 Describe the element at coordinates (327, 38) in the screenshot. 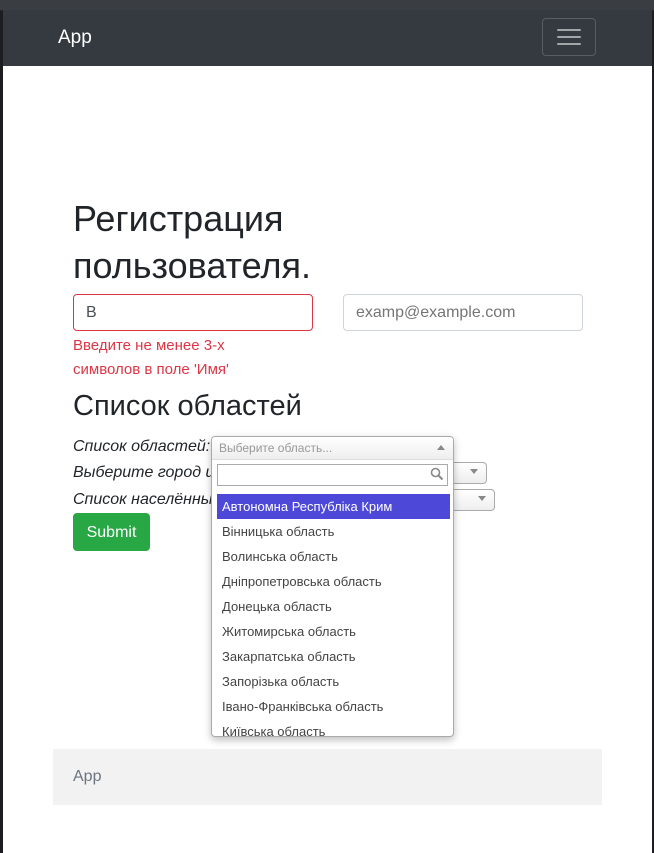

I see `navbar: App` at that location.